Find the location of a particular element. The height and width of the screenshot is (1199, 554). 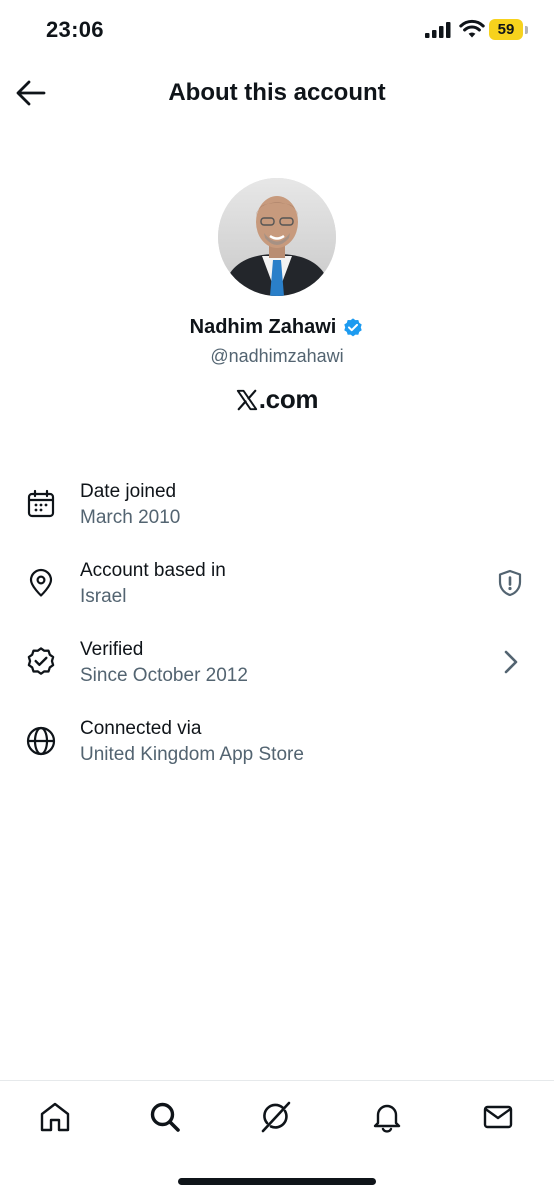

avatar is located at coordinates (277, 237).